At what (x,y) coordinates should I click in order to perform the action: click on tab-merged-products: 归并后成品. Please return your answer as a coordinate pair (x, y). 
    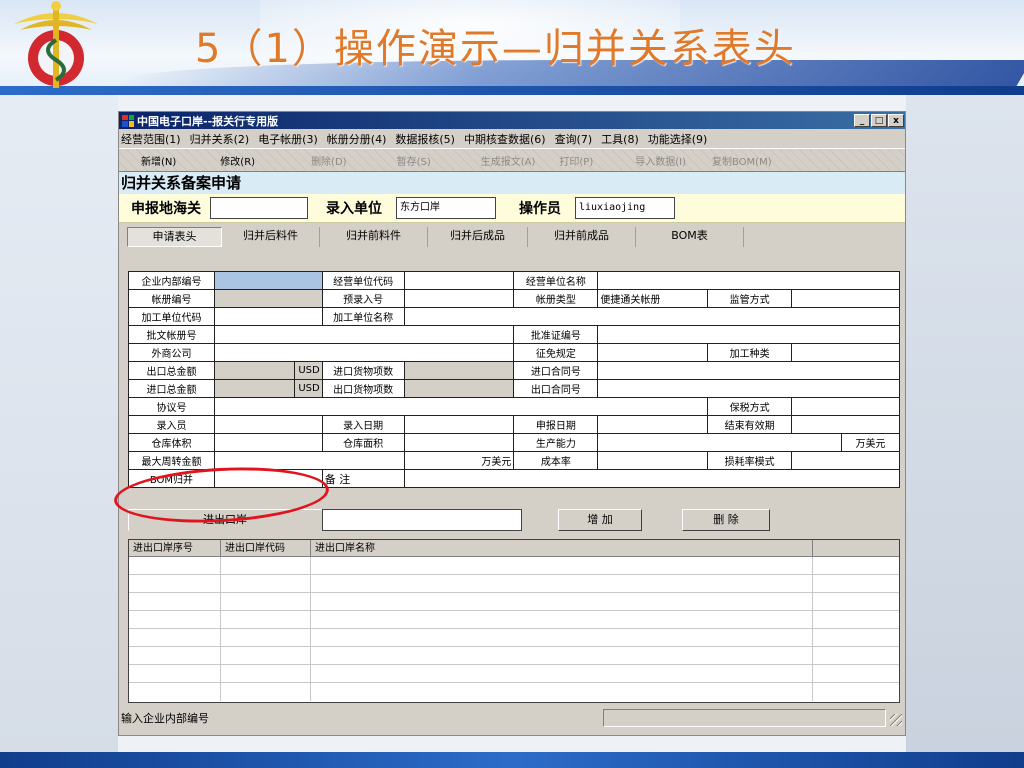
    Looking at the image, I should click on (478, 236).